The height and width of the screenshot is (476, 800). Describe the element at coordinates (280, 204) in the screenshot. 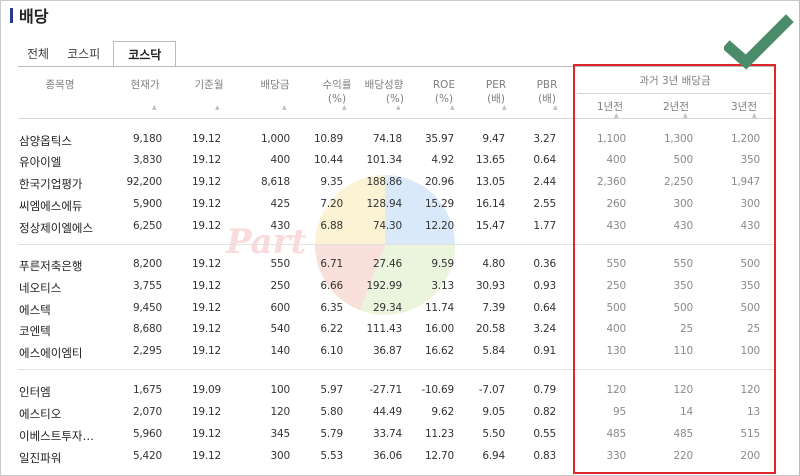

I see `dividend-cell: 425` at that location.